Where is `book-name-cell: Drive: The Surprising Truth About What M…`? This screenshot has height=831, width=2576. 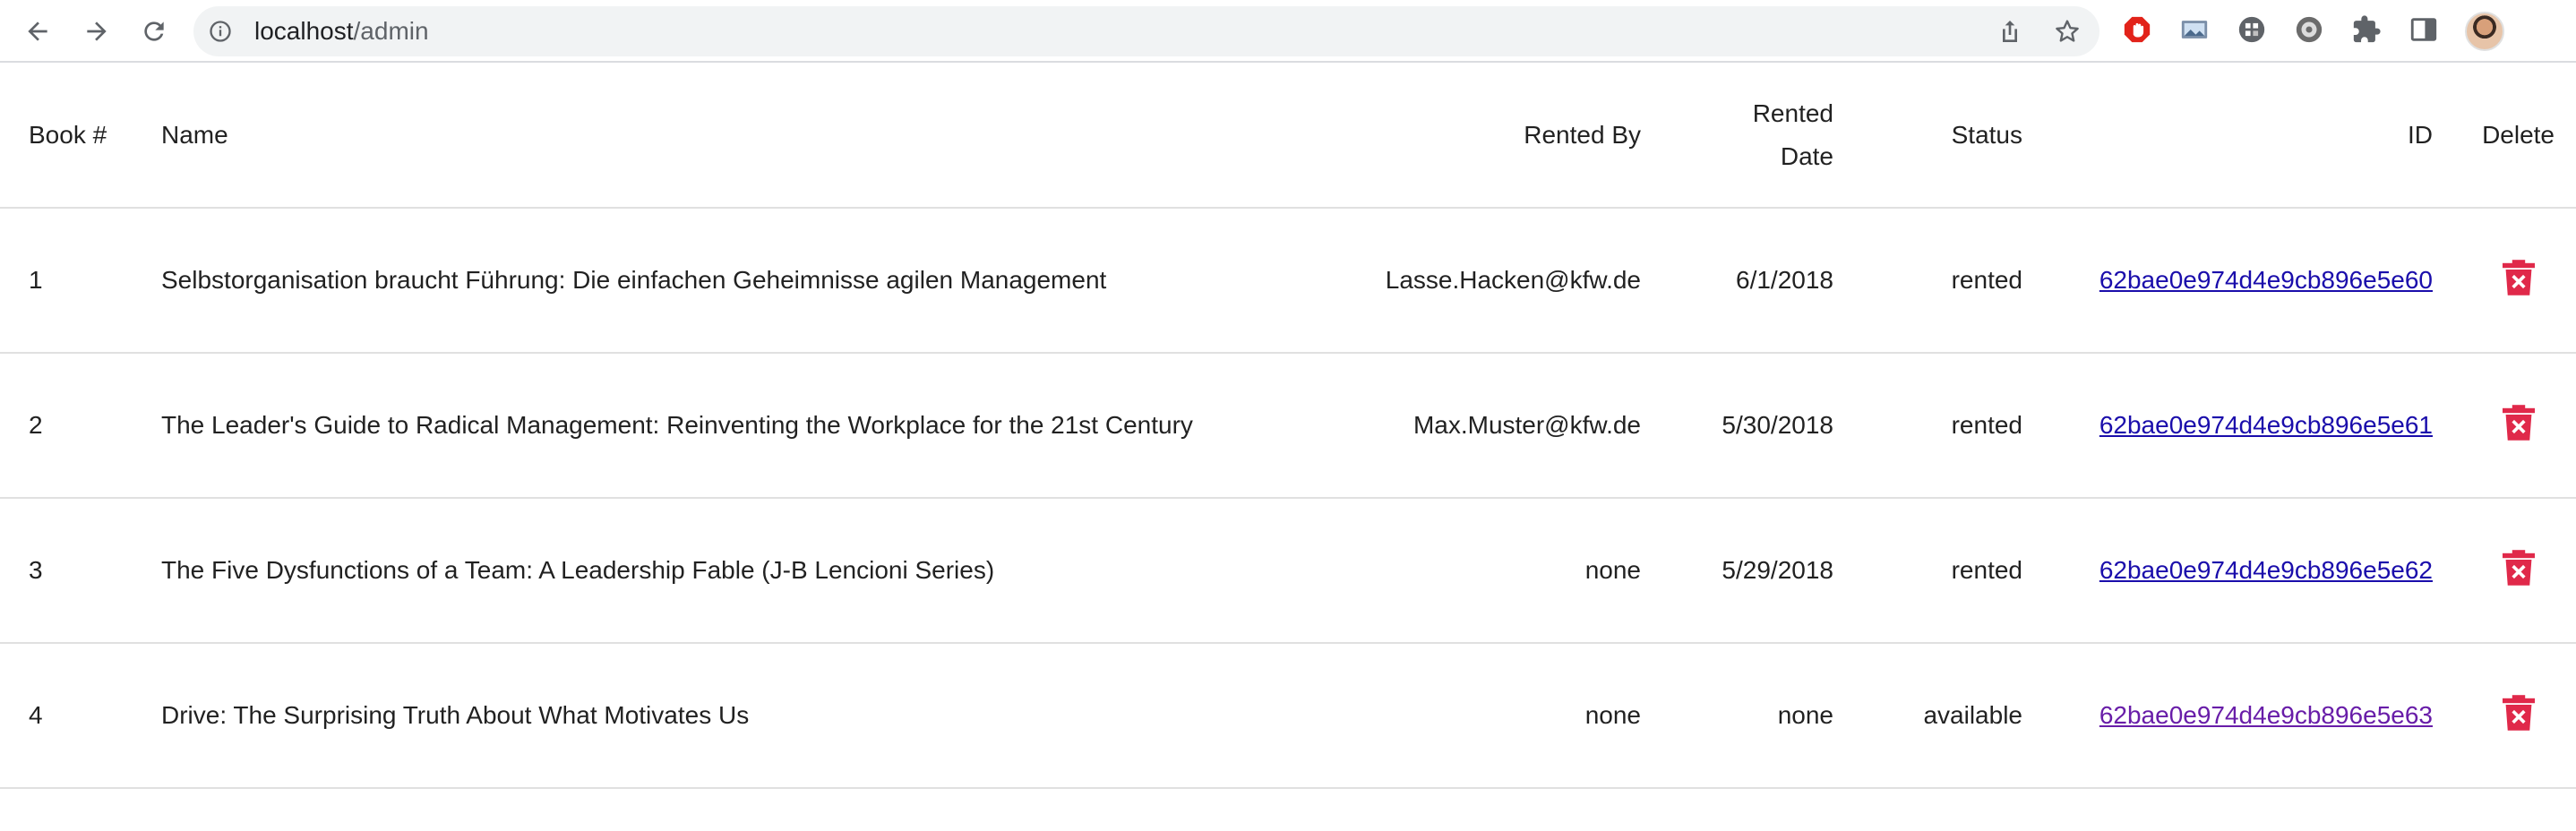
book-name-cell: Drive: The Surprising Truth About What M… is located at coordinates (738, 716).